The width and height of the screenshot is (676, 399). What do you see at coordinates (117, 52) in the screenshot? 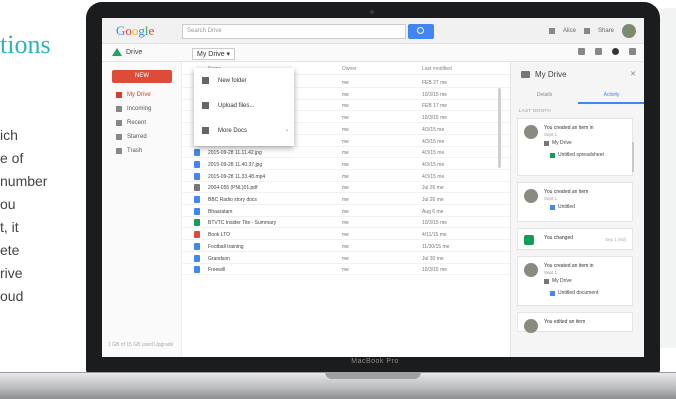
I see `drive-triangle-icon` at bounding box center [117, 52].